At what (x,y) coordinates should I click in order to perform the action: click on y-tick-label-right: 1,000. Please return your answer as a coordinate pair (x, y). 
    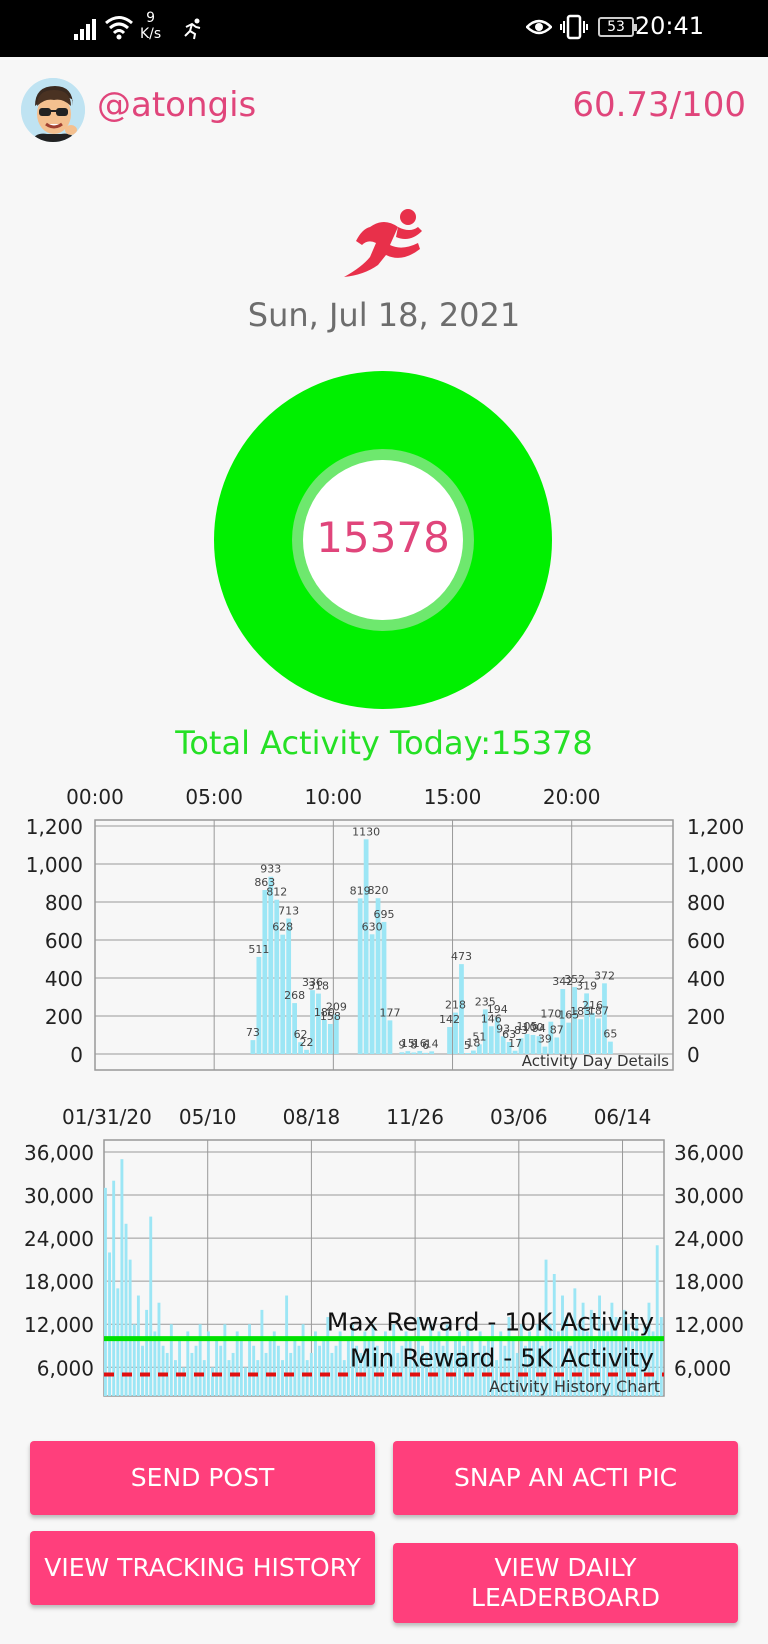
    Looking at the image, I should click on (715, 865).